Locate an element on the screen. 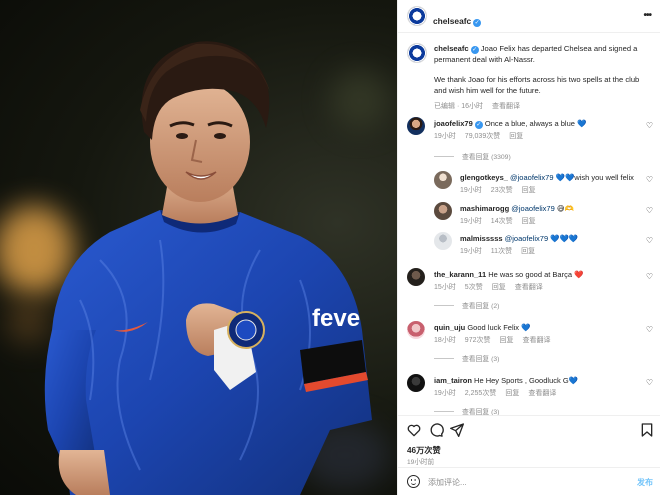 The image size is (660, 495). comment-composer: 发布 is located at coordinates (529, 481).